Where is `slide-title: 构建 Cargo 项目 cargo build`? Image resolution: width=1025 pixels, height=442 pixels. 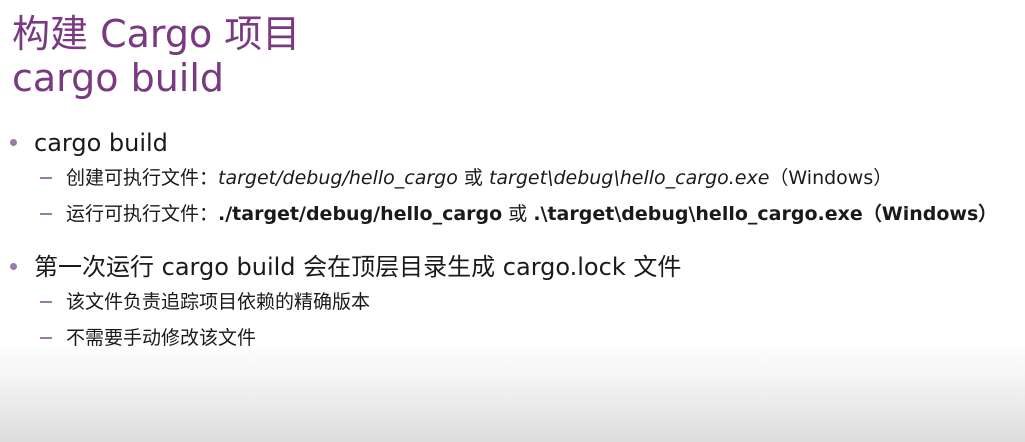
slide-title: 构建 Cargo 项目 cargo build is located at coordinates (156, 56).